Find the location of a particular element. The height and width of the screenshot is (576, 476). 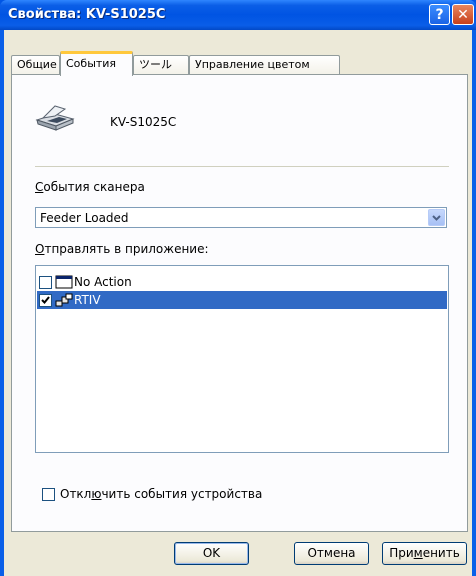

tab-tools: ツール is located at coordinates (161, 65).